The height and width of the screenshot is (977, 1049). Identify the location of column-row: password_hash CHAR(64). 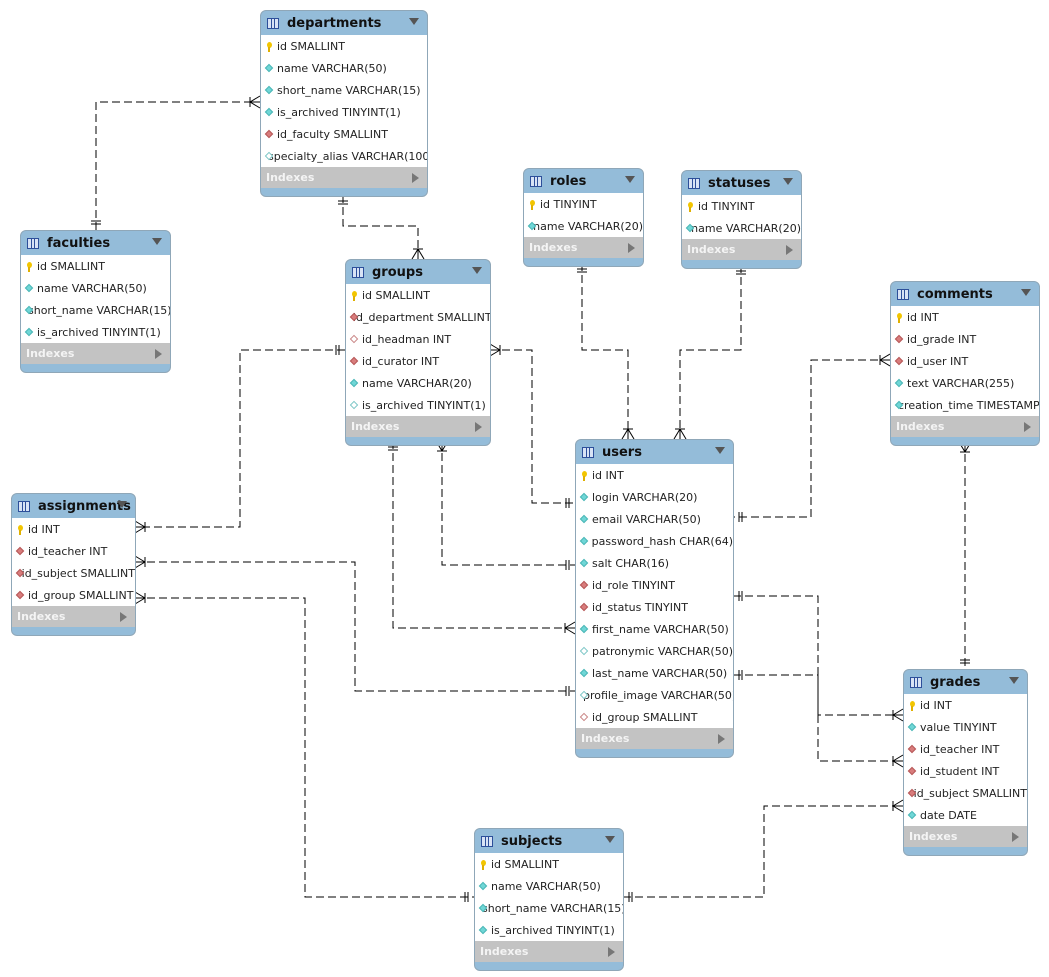
(654, 541).